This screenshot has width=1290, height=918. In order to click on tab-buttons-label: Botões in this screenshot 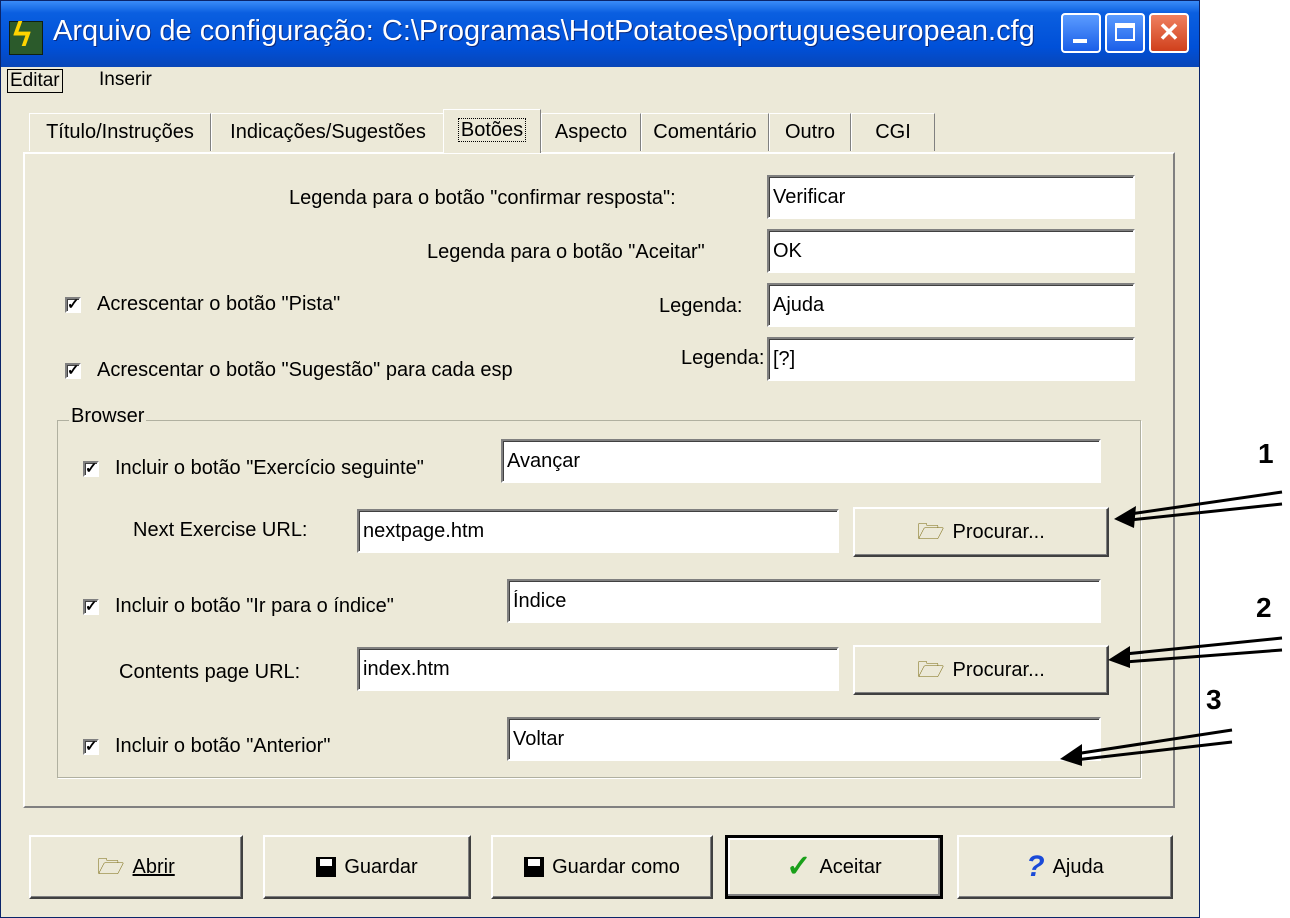, I will do `click(492, 130)`.